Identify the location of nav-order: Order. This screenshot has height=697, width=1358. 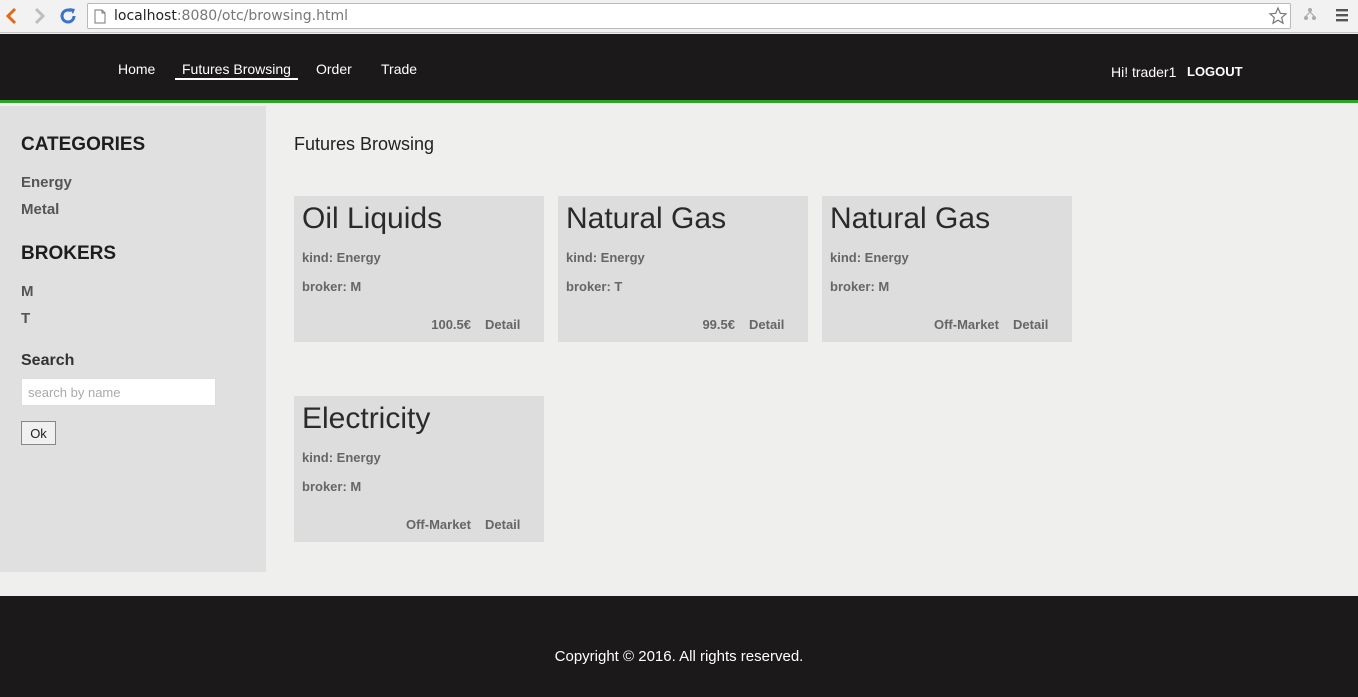
(334, 69).